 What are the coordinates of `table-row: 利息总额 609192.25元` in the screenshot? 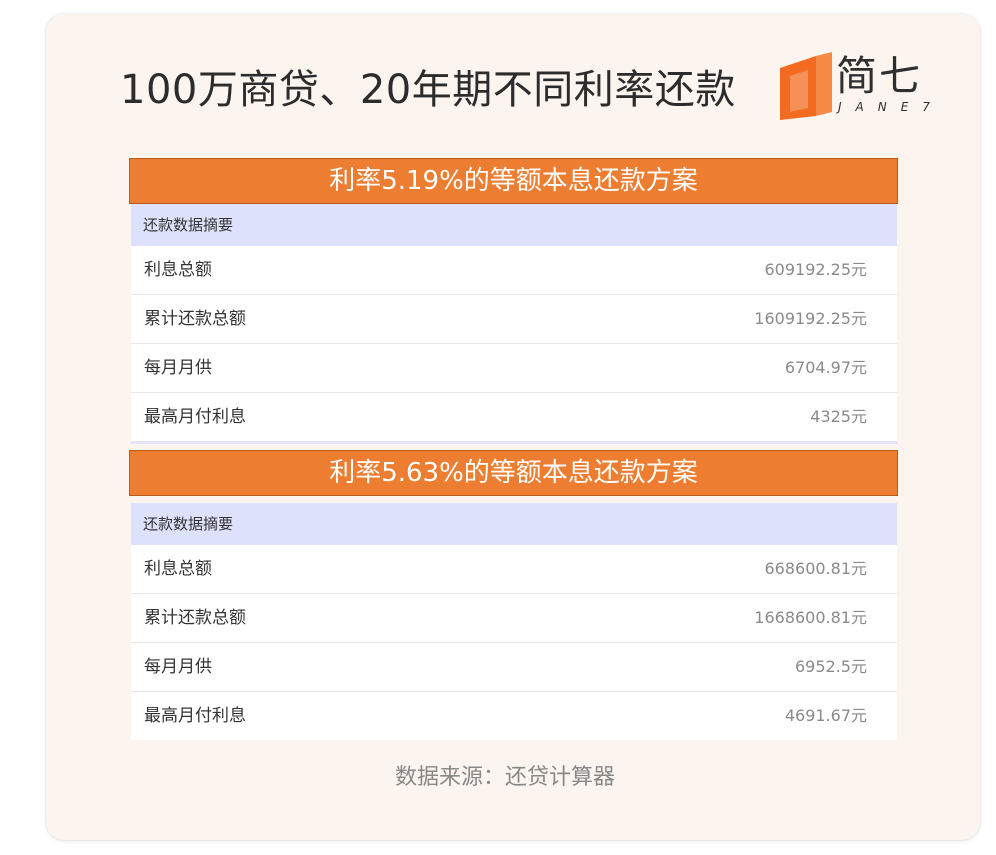 It's located at (514, 270).